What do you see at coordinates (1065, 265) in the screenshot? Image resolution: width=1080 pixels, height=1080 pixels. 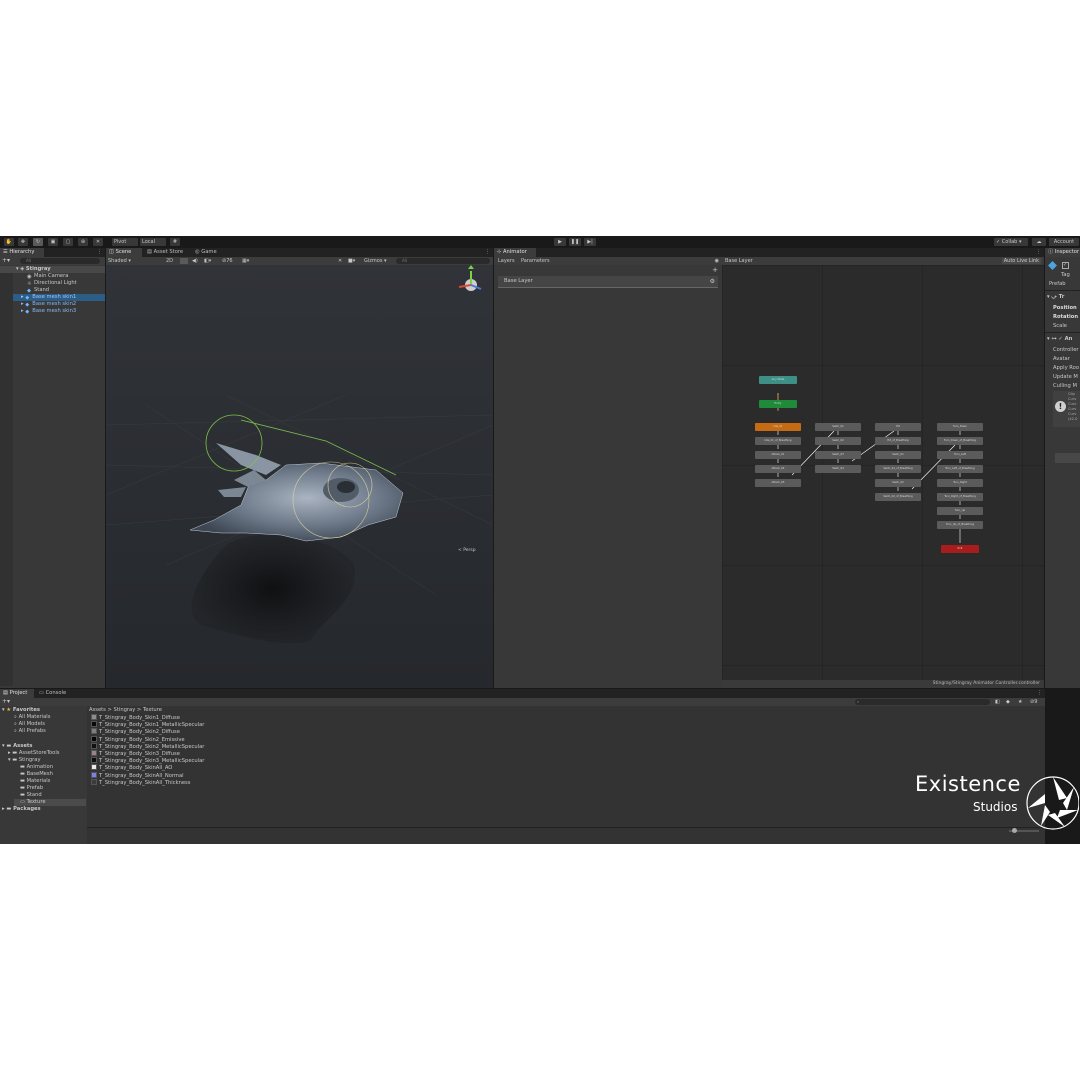 I see `active-checkbox: ✓` at bounding box center [1065, 265].